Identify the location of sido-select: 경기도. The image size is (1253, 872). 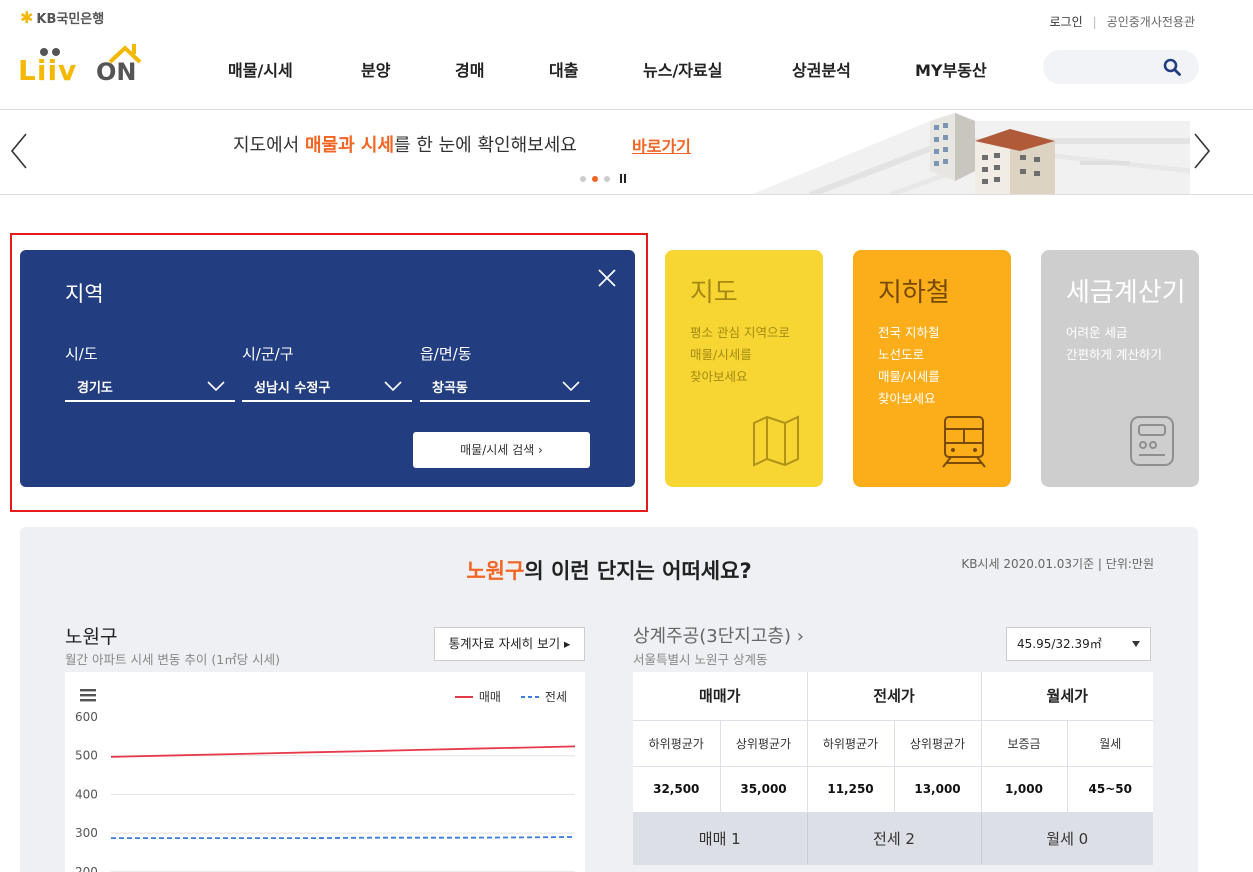
(150, 386).